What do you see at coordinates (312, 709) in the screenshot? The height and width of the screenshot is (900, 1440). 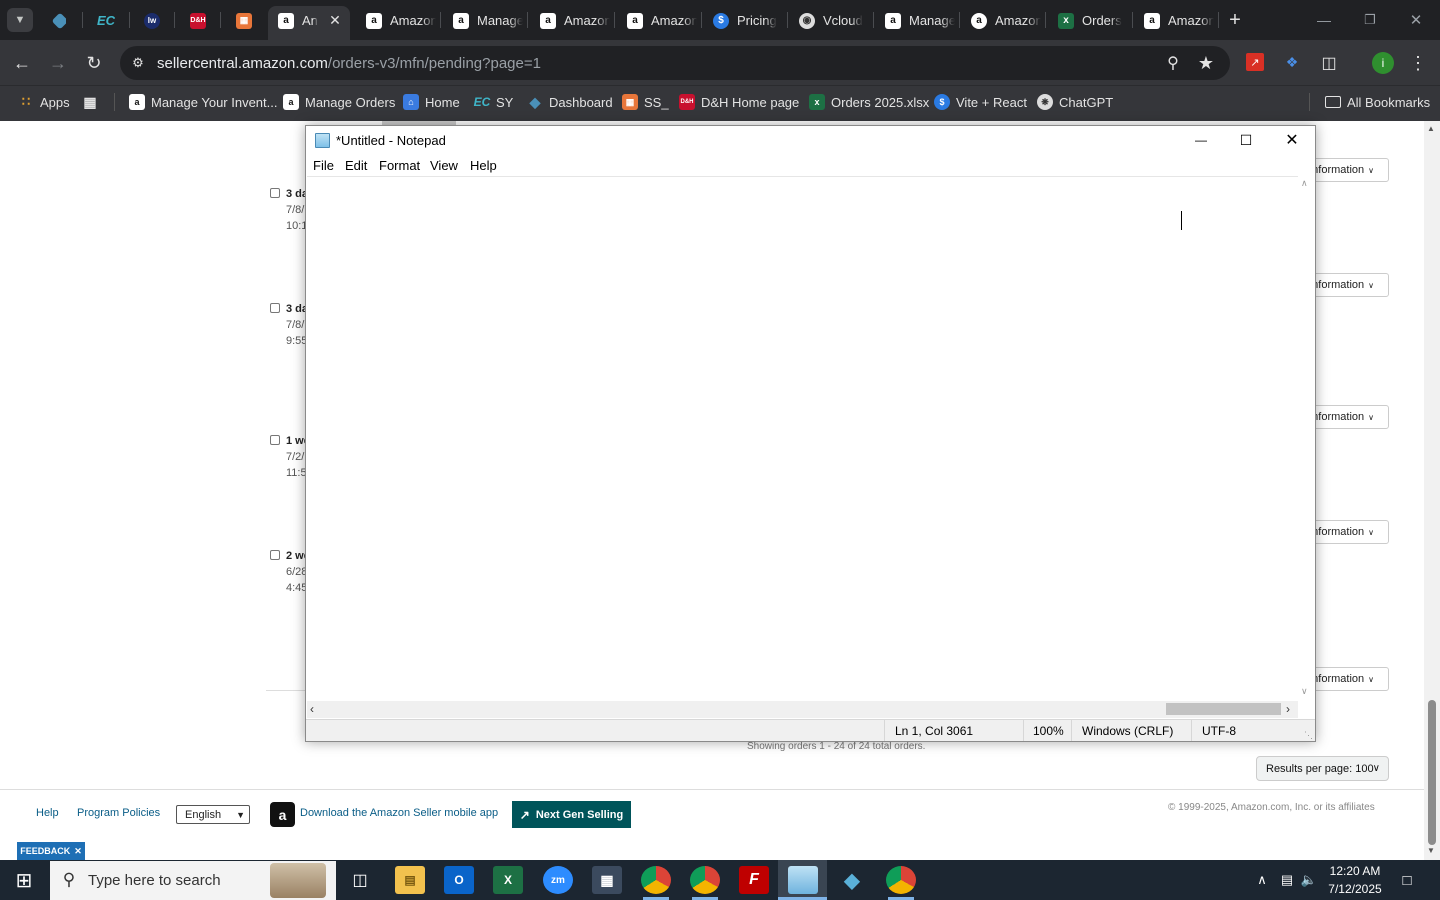 I see `scroll-left-icon: ‹` at bounding box center [312, 709].